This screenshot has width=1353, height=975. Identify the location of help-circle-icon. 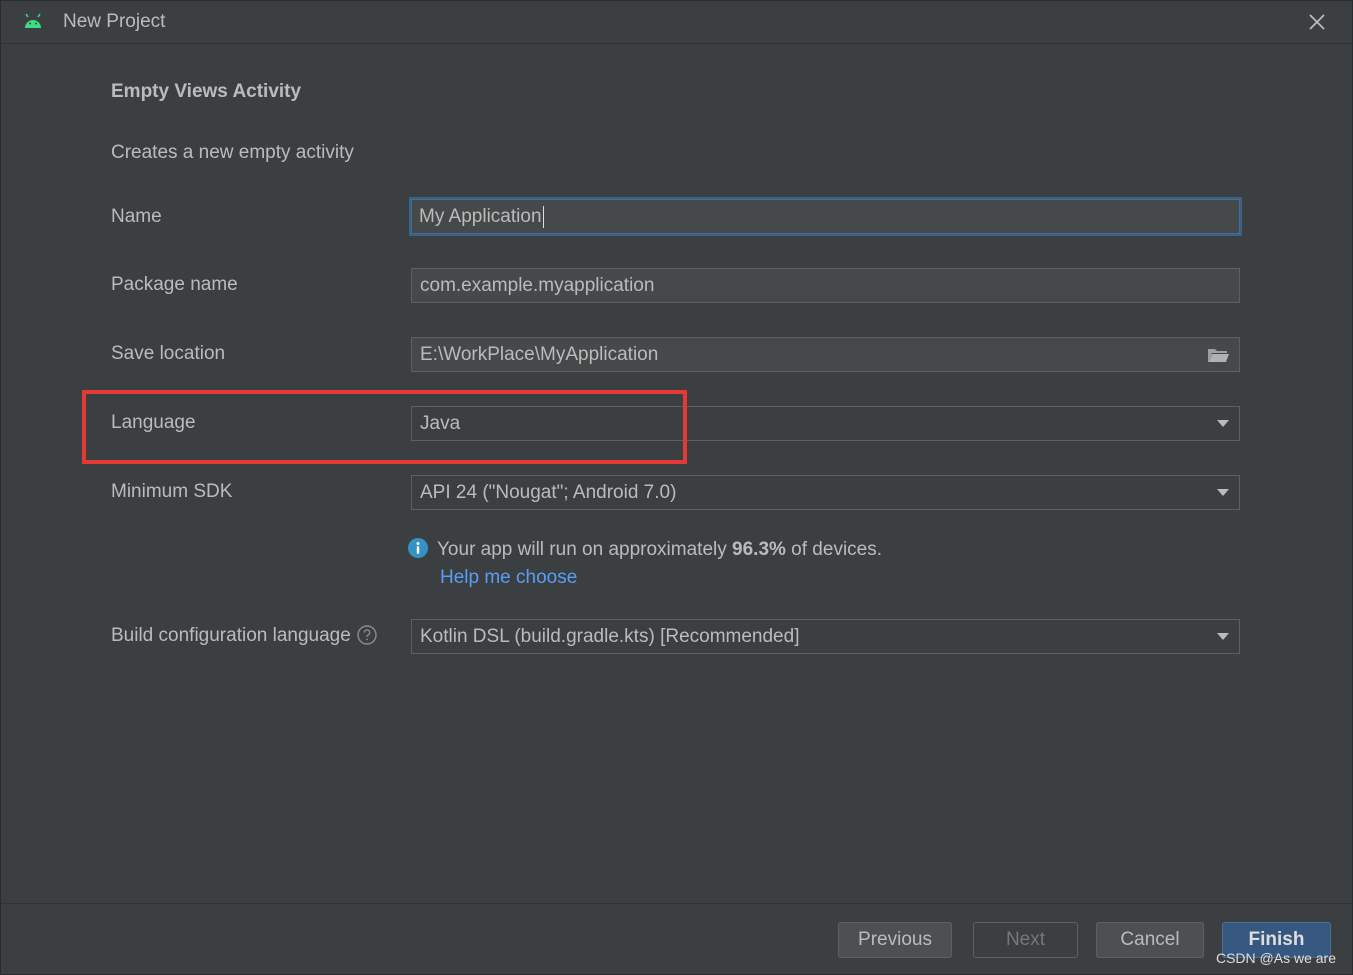
(367, 635).